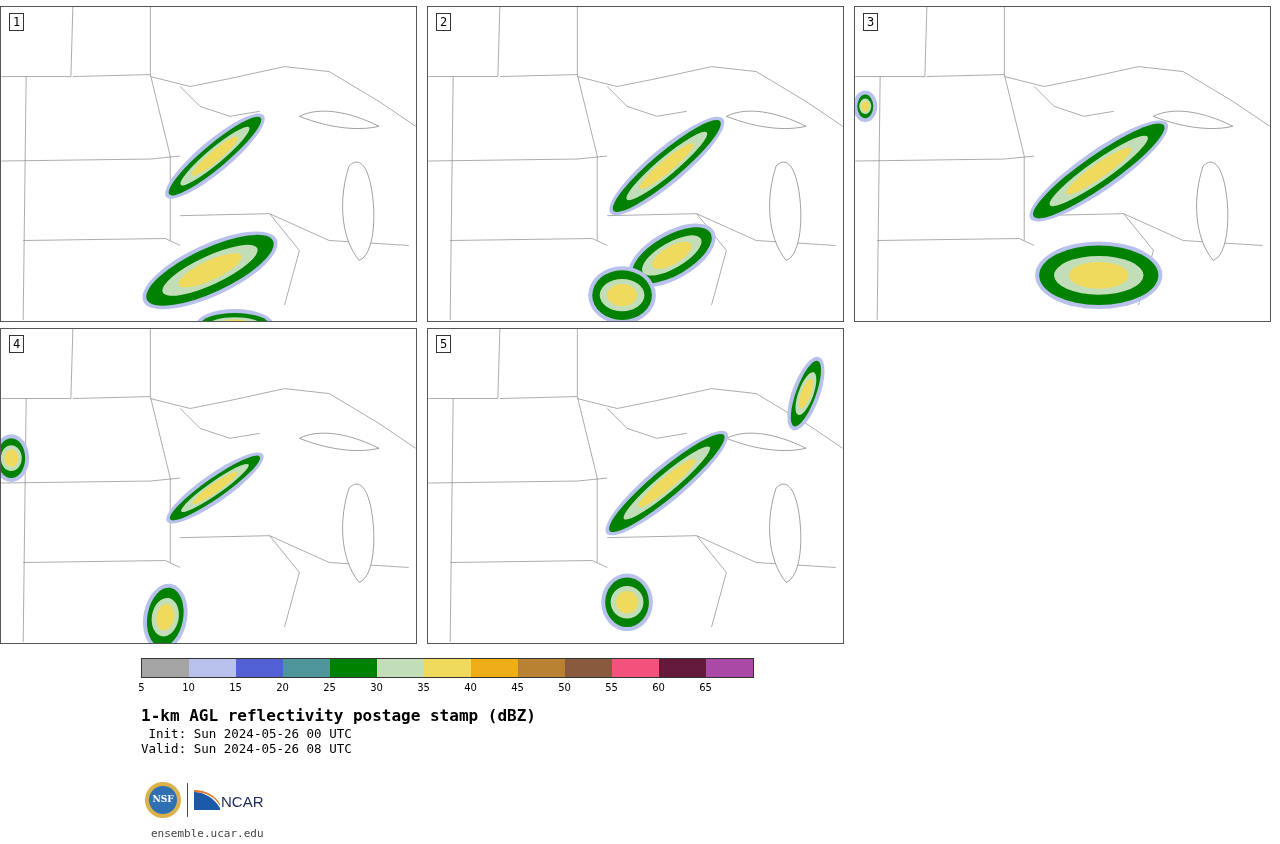  I want to click on colorbar-tick-label: 20, so click(282, 688).